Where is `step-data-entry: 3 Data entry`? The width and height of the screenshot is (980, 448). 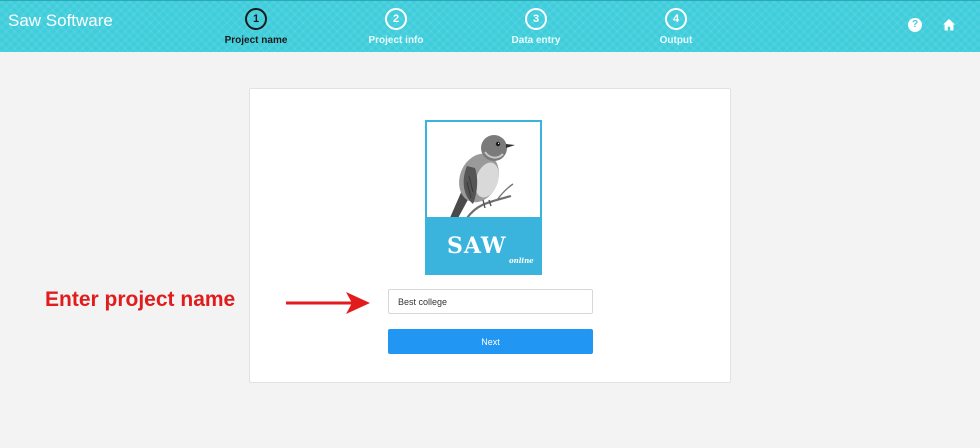 step-data-entry: 3 Data entry is located at coordinates (536, 27).